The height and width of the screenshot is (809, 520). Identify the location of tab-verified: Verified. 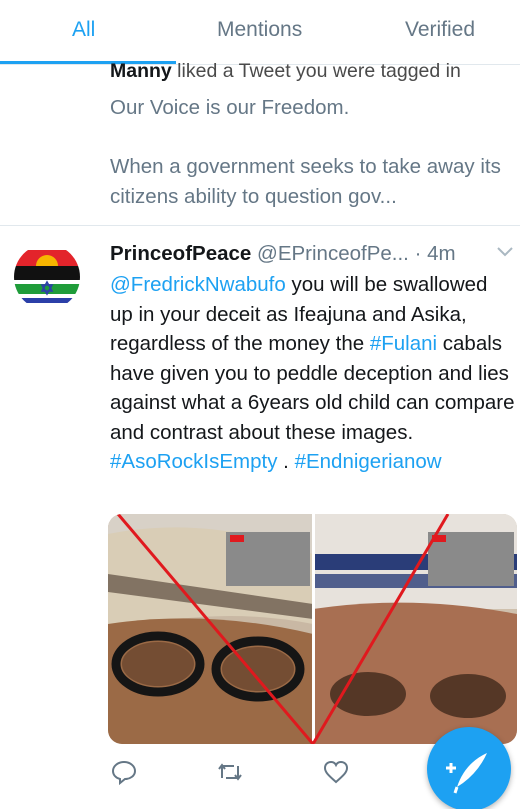
(440, 30).